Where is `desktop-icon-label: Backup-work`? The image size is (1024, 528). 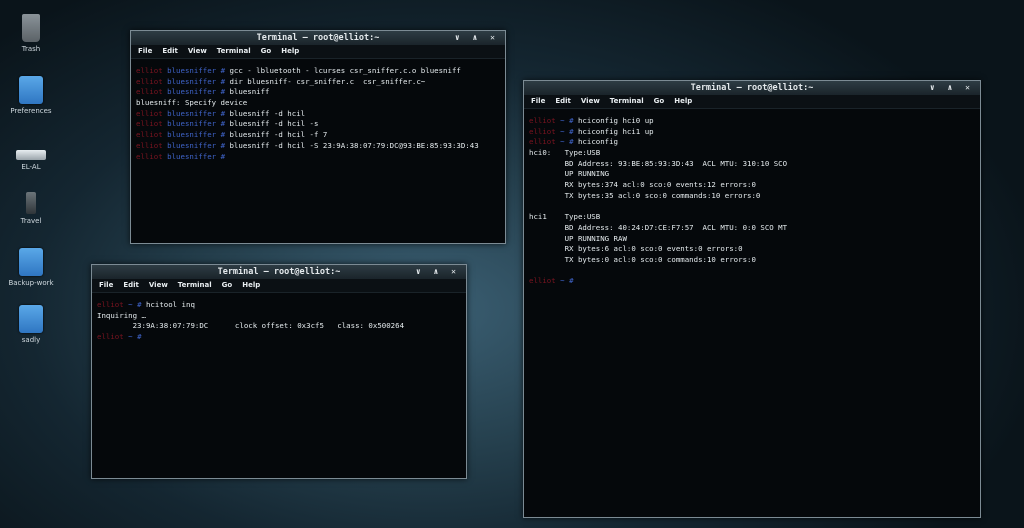 desktop-icon-label: Backup-work is located at coordinates (31, 283).